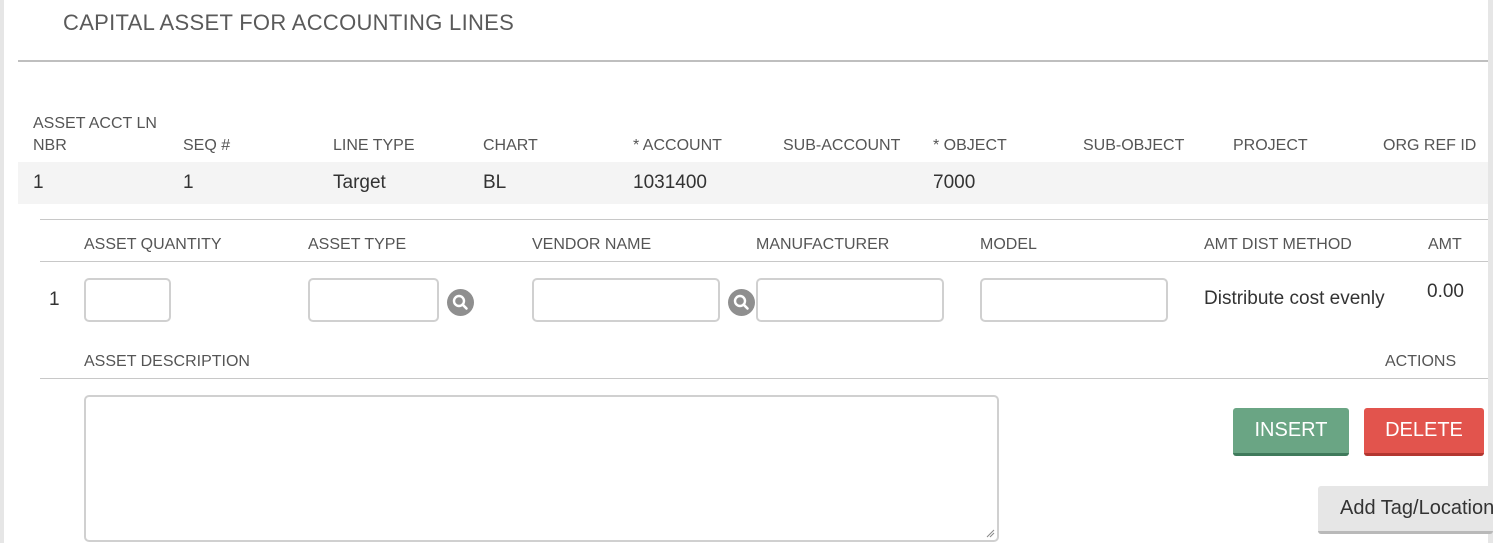 This screenshot has width=1493, height=543. Describe the element at coordinates (357, 244) in the screenshot. I see `header-asset-type: ASSET TYPE` at that location.